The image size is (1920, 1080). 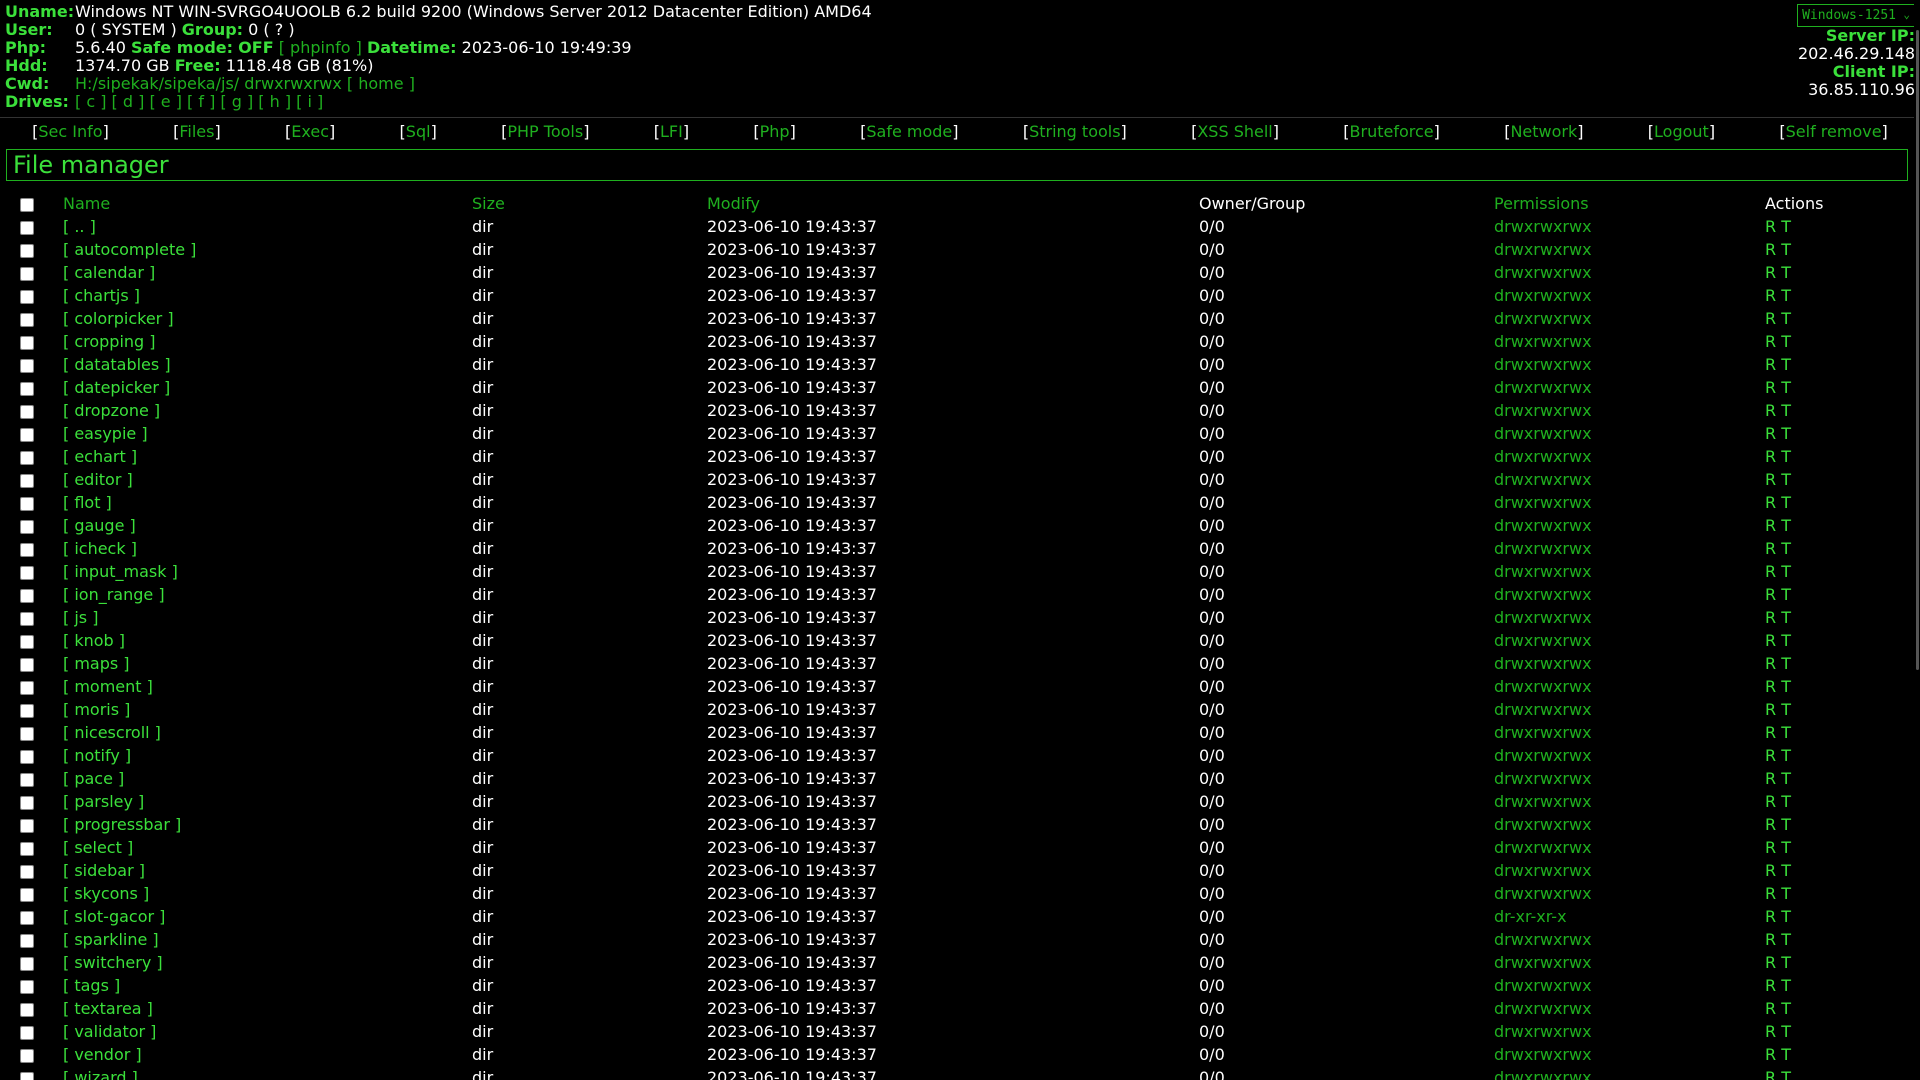 What do you see at coordinates (267, 479) in the screenshot?
I see `file-name-link: [ editor ]` at bounding box center [267, 479].